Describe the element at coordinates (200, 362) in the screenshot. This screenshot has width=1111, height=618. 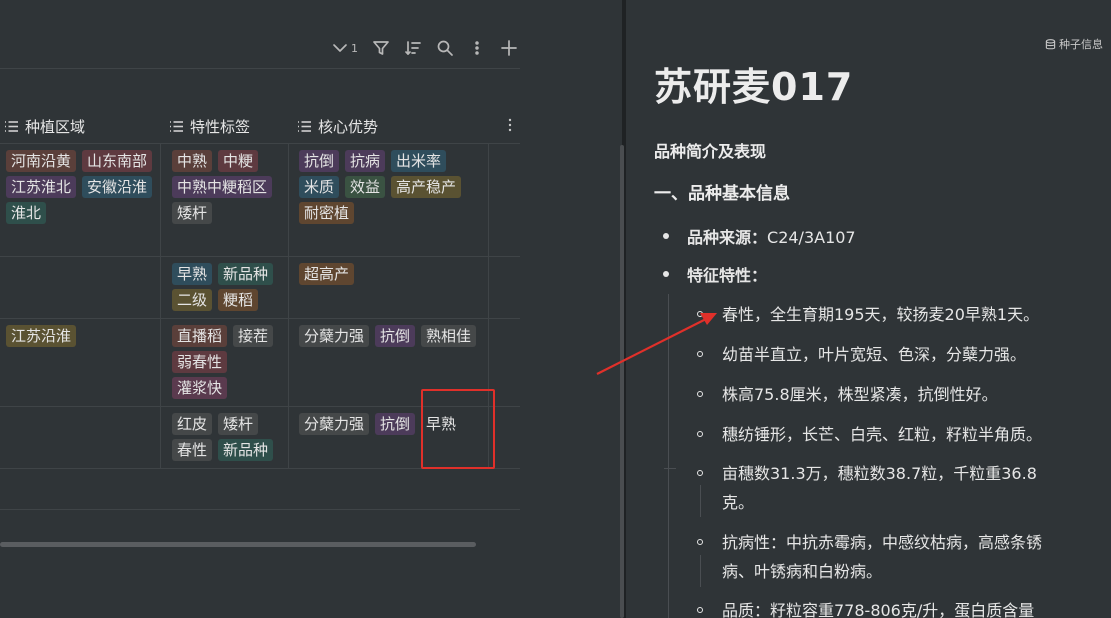
I see `tag-chip: 弱春性` at that location.